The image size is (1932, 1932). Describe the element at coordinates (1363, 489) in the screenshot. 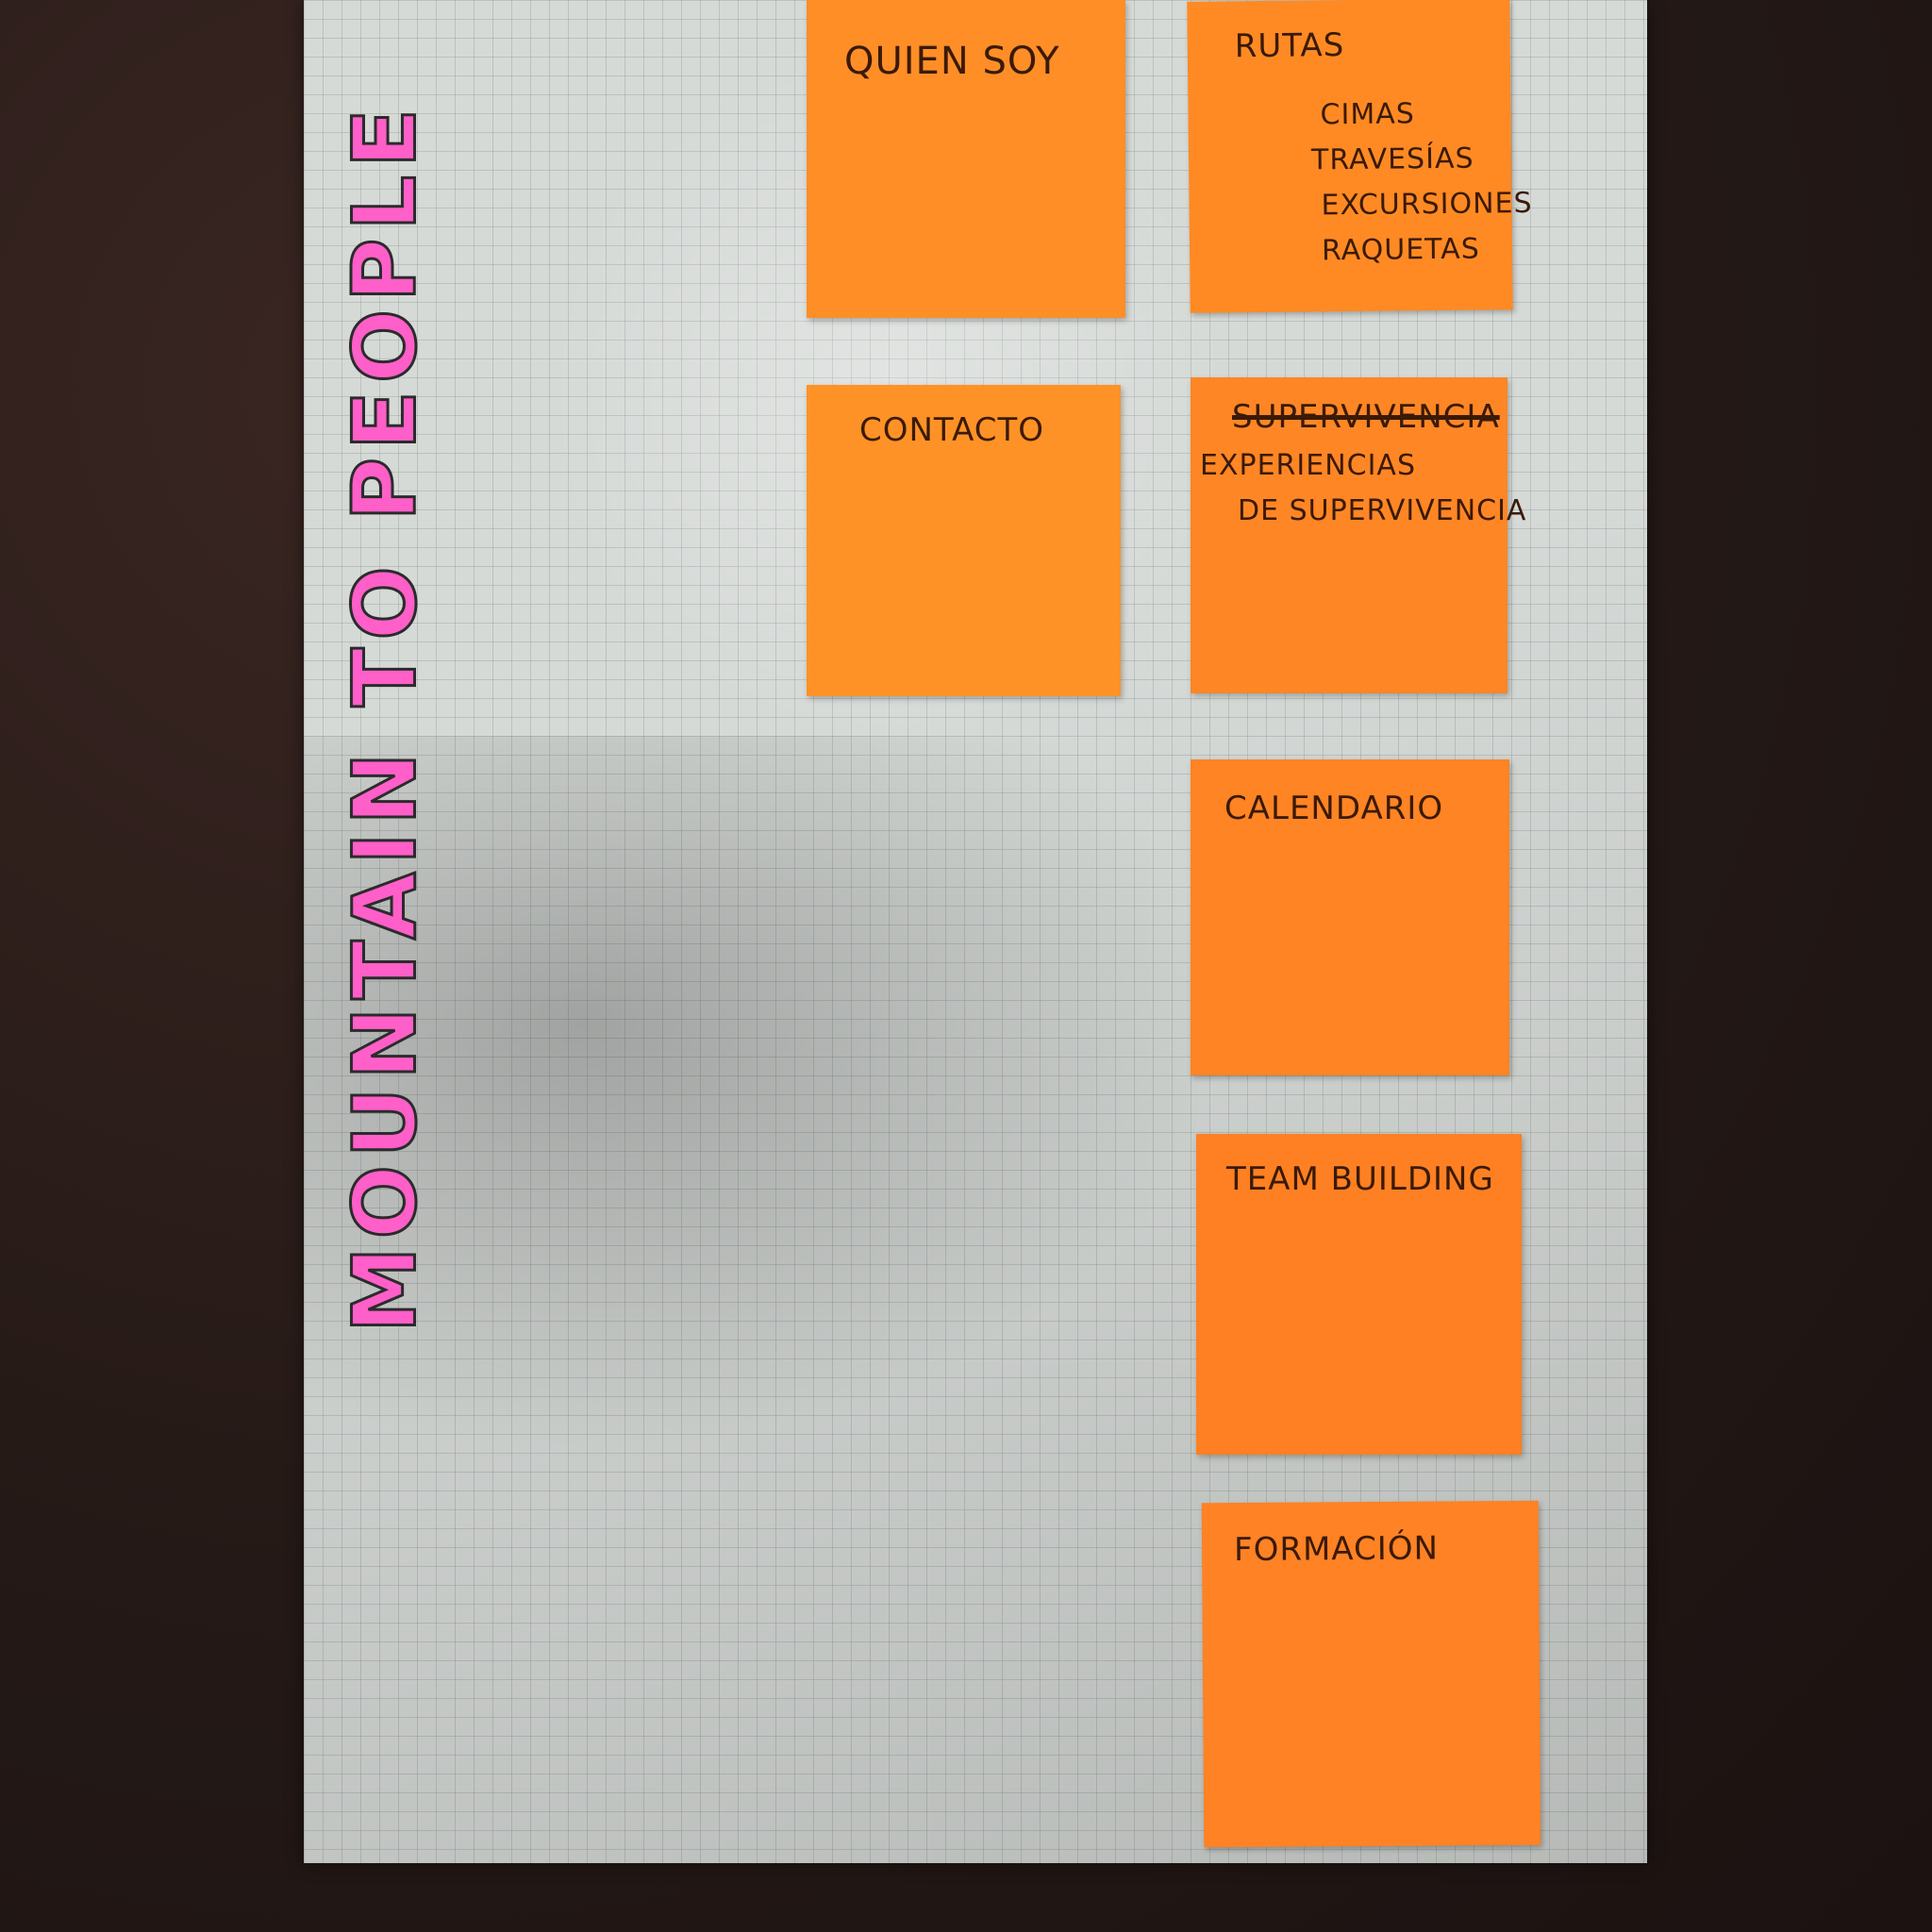

I see `note-lines: EXPERIENCIAS DE SUPERVIVENCIA` at that location.